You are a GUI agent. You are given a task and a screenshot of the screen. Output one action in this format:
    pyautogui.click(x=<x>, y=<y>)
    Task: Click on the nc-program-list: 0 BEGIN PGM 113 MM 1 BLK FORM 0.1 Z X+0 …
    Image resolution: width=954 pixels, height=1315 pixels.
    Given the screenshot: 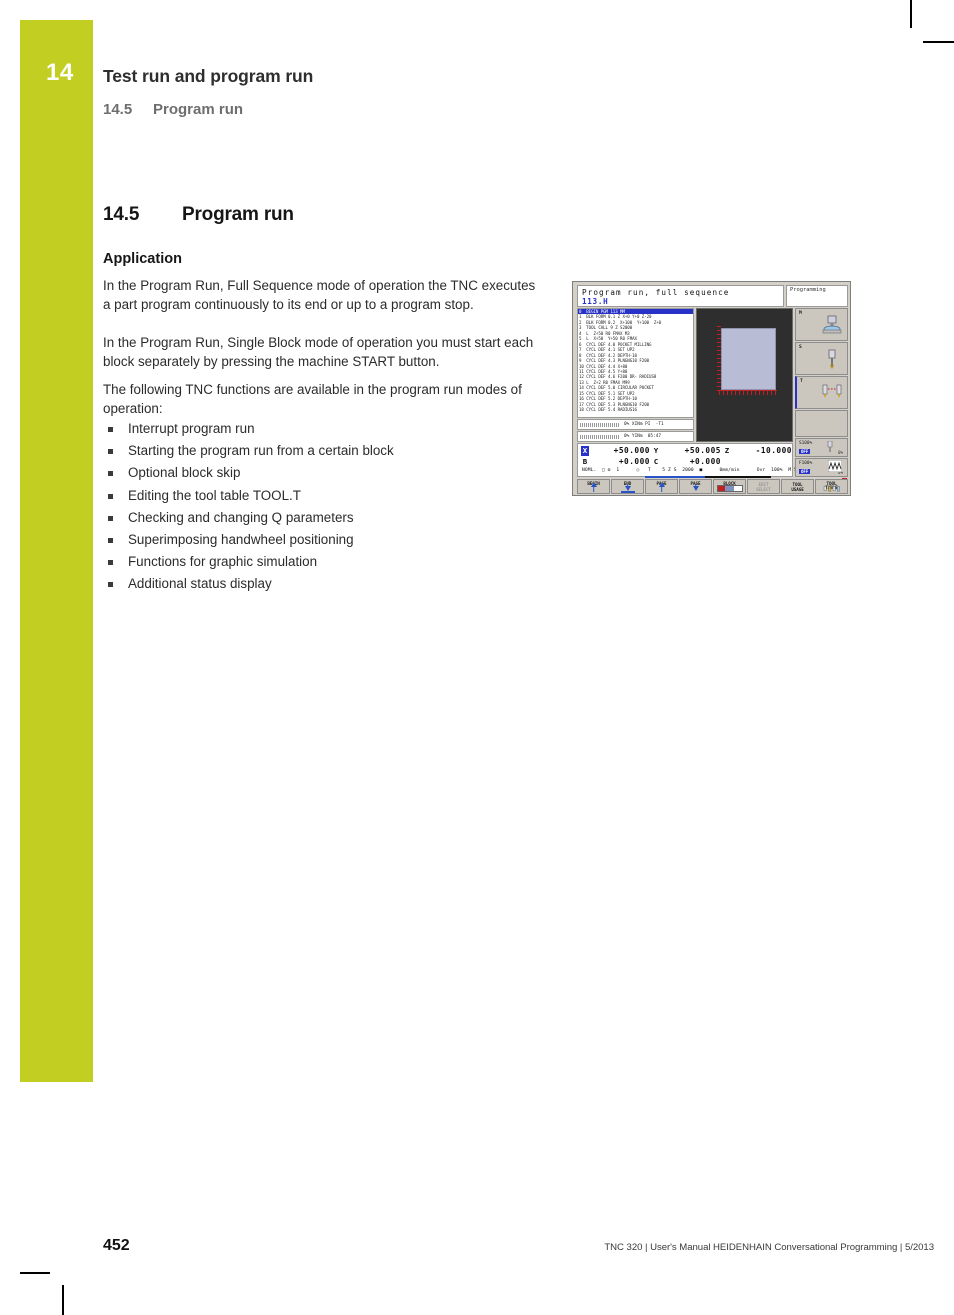 What is the action you would take?
    pyautogui.click(x=635, y=363)
    